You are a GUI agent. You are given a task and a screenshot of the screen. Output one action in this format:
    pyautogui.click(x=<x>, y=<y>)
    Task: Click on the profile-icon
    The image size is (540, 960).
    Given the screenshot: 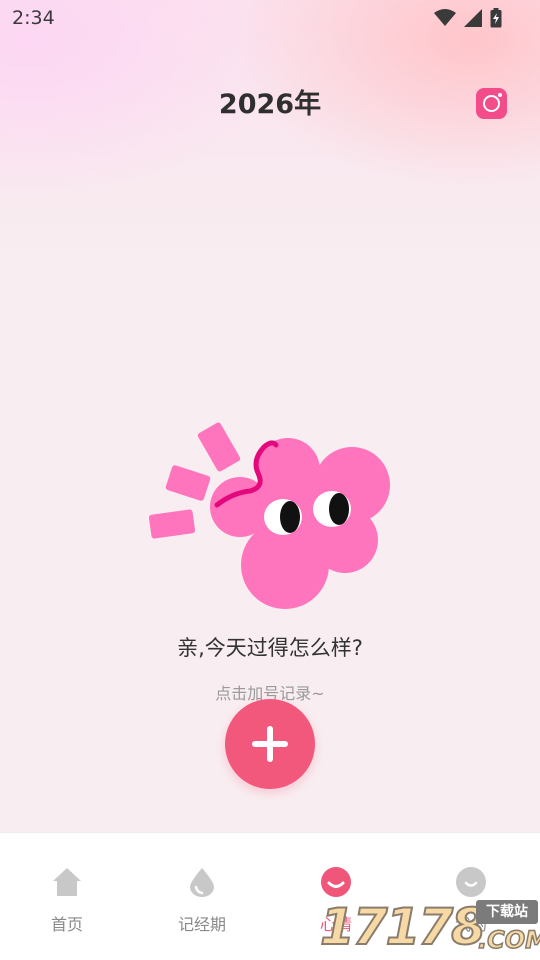 What is the action you would take?
    pyautogui.click(x=471, y=882)
    